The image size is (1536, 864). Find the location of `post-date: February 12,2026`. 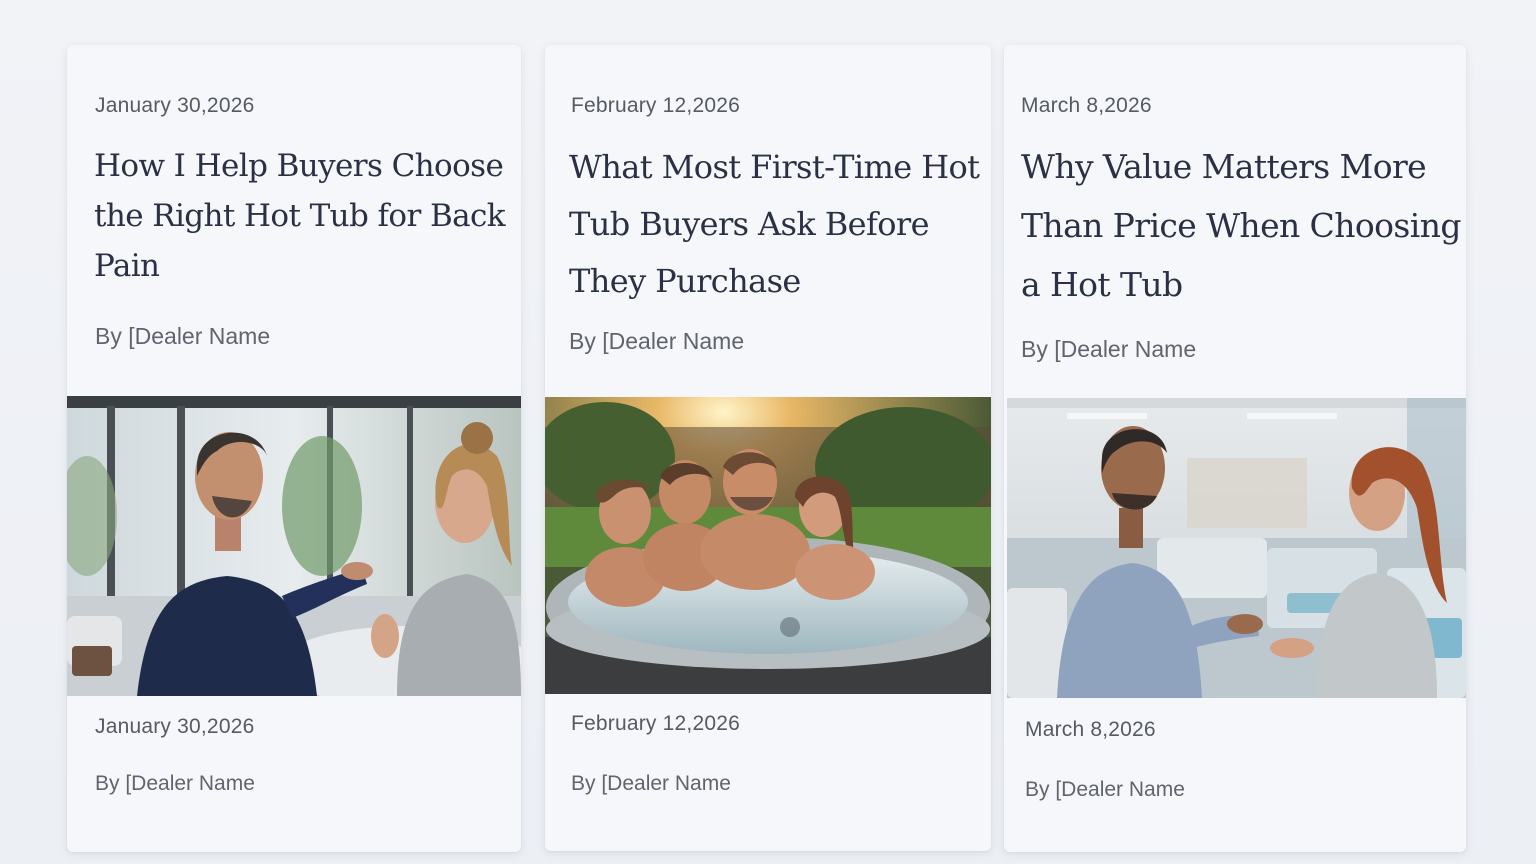

post-date: February 12,2026 is located at coordinates (655, 105).